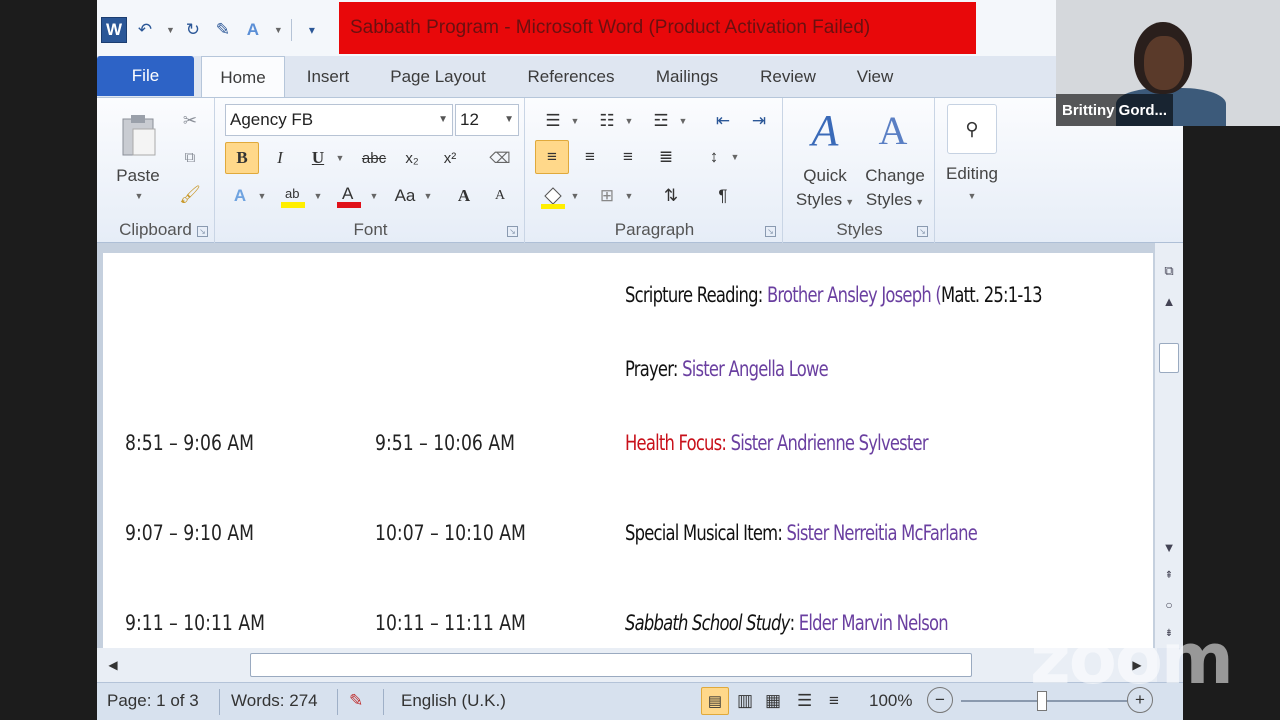 The image size is (1280, 720). I want to click on sort-icon: ⇅, so click(671, 196).